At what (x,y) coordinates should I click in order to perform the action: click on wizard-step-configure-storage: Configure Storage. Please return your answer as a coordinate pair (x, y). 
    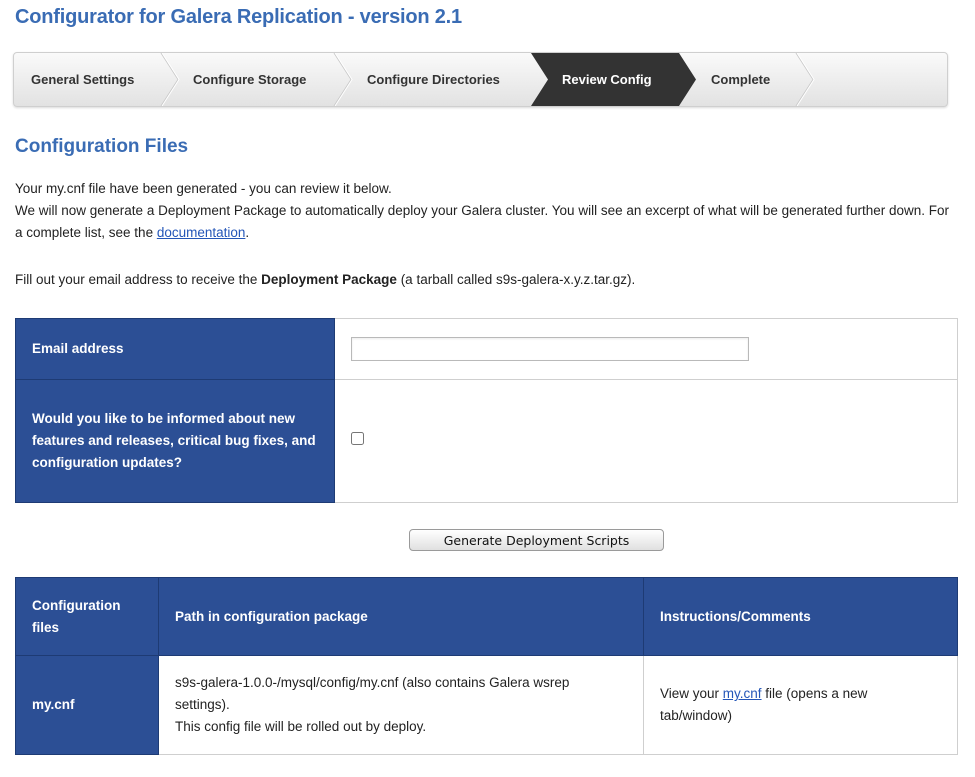
    Looking at the image, I should click on (249, 79).